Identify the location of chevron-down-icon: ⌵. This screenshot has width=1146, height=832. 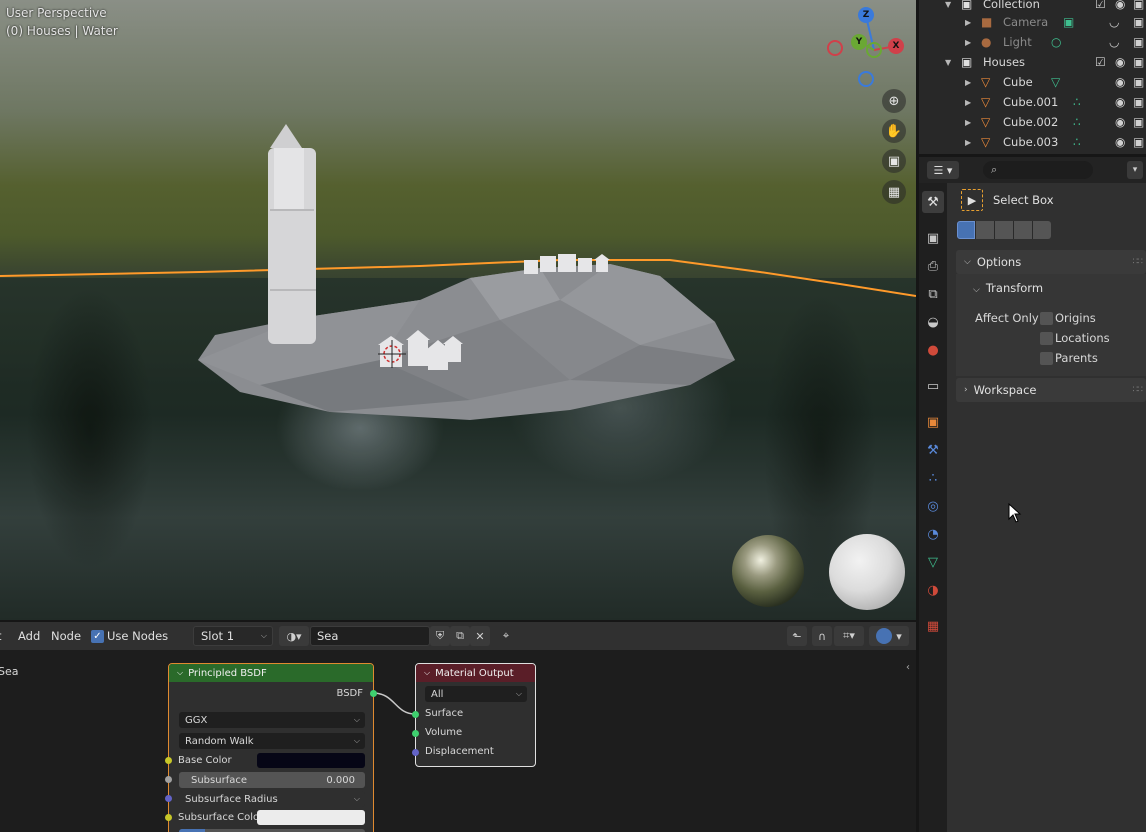
(976, 290).